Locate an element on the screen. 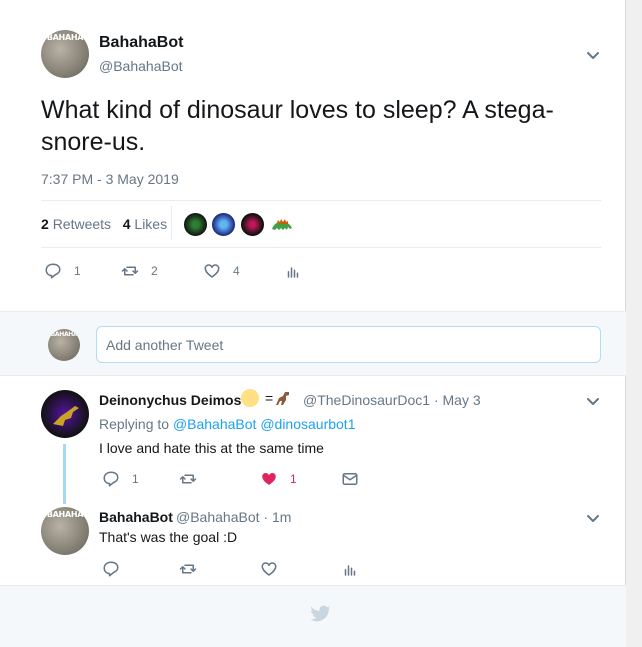 Image resolution: width=642 pixels, height=647 pixels. reply-actions is located at coordinates (262, 570).